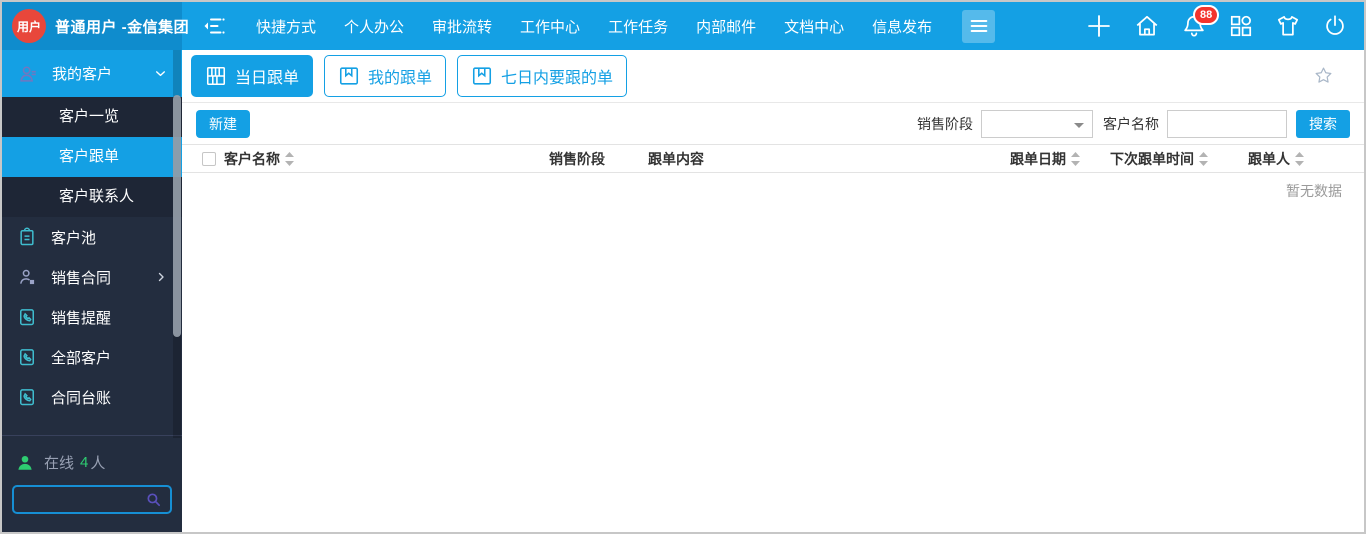 This screenshot has width=1366, height=534. What do you see at coordinates (945, 123) in the screenshot?
I see `stage-filter-label: 销售阶段` at bounding box center [945, 123].